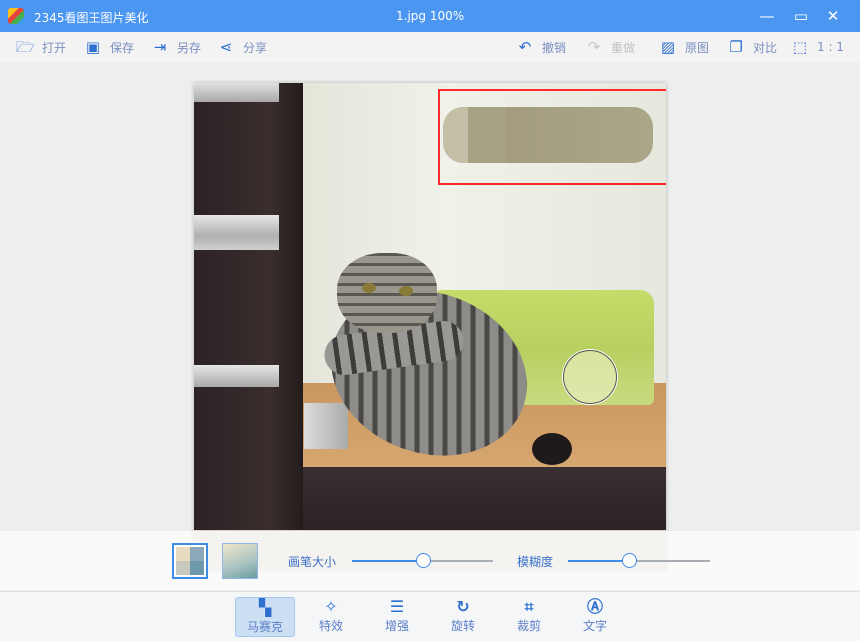 The image size is (860, 641). Describe the element at coordinates (189, 47) in the screenshot. I see `save-as-label: 另存` at that location.